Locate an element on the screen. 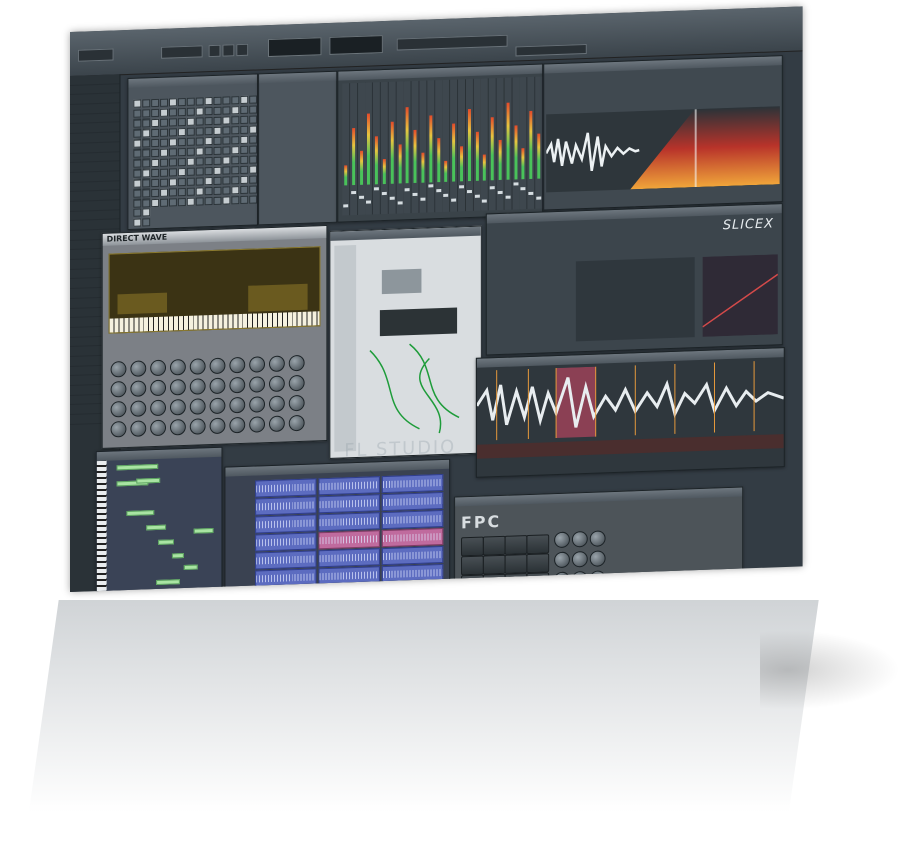  envelope-graph is located at coordinates (740, 295).